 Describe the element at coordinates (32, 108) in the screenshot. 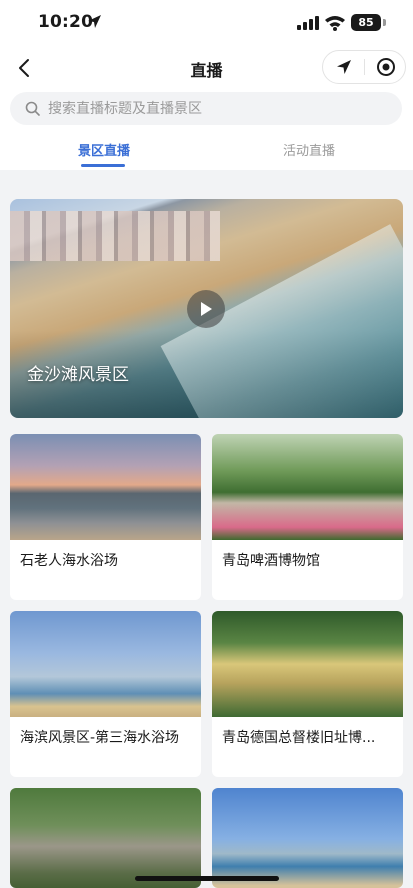

I see `search-icon` at that location.